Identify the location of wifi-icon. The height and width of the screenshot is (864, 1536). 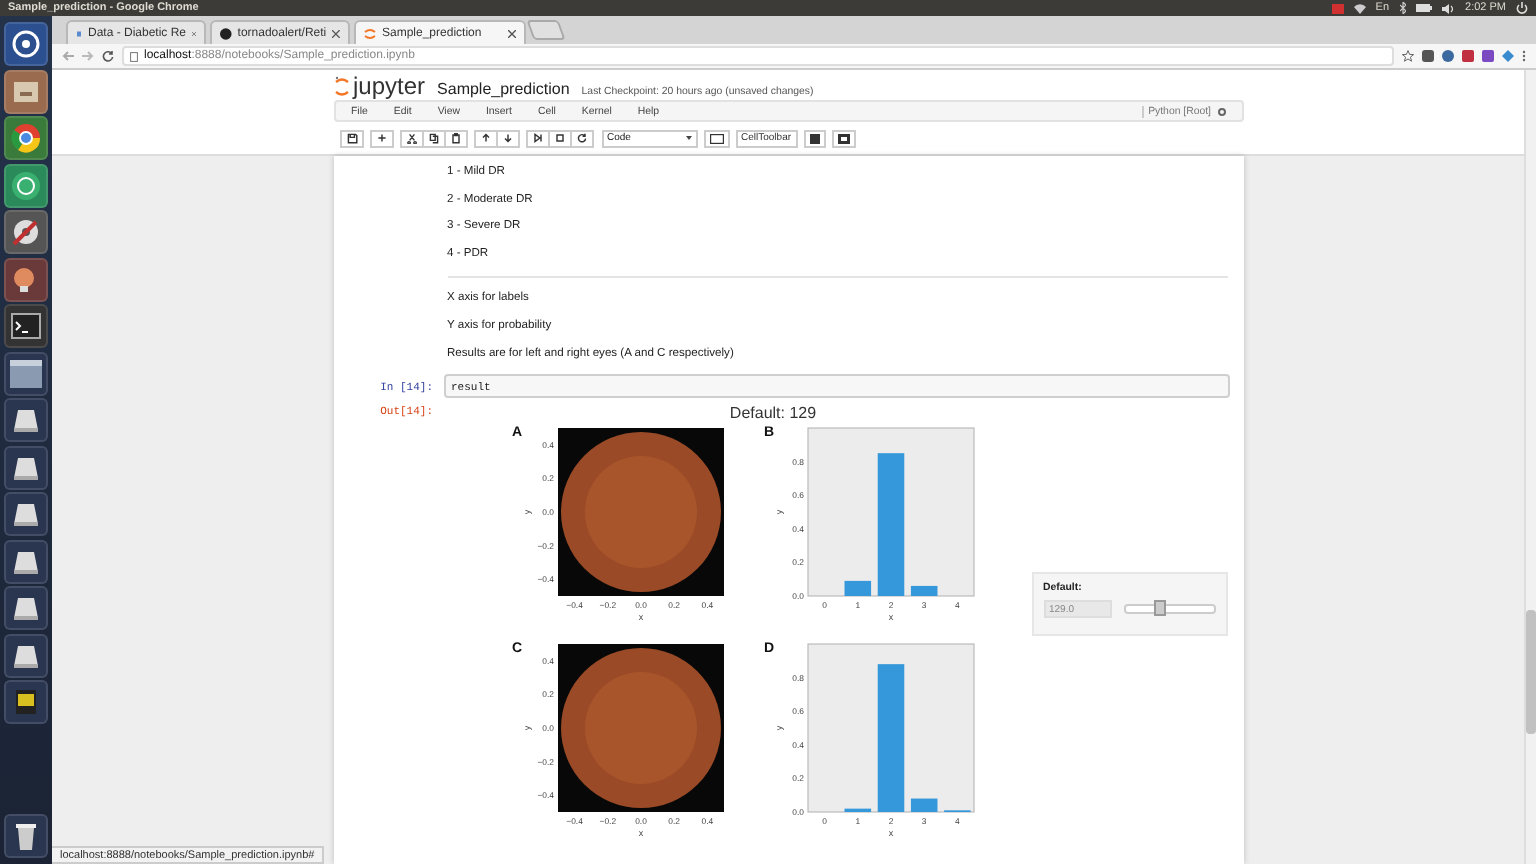
(1359, 8).